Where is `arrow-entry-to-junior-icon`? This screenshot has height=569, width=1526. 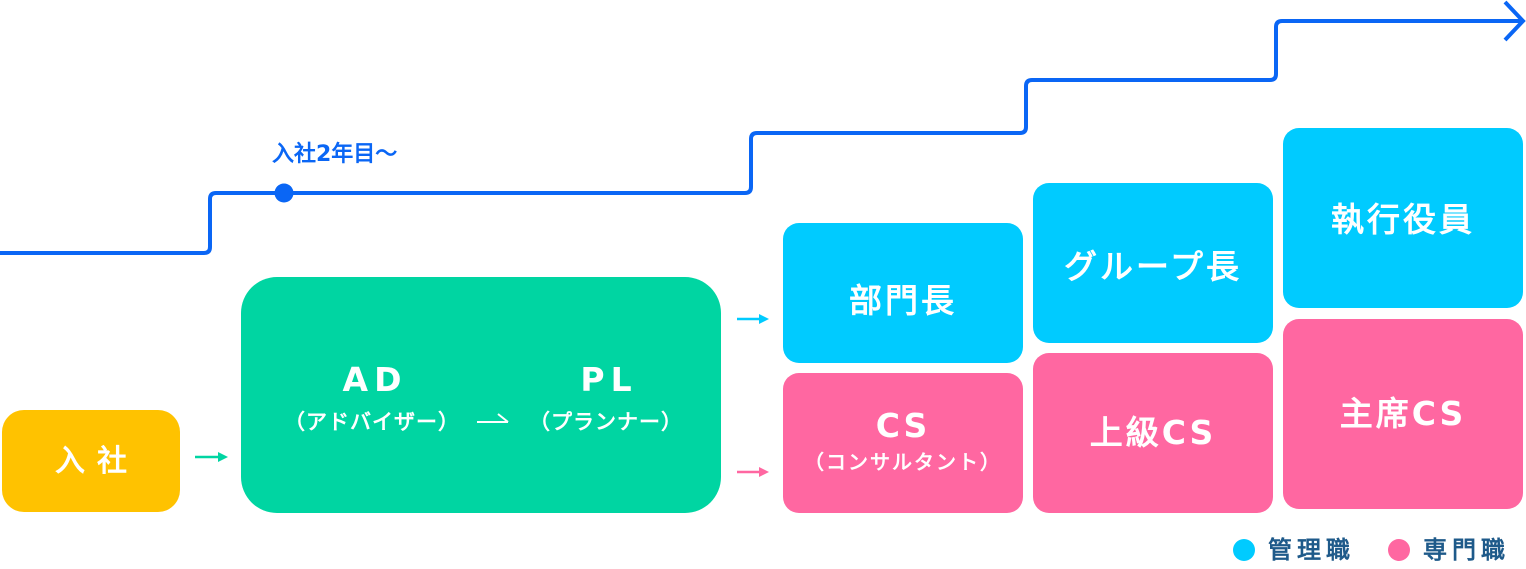 arrow-entry-to-junior-icon is located at coordinates (211, 457).